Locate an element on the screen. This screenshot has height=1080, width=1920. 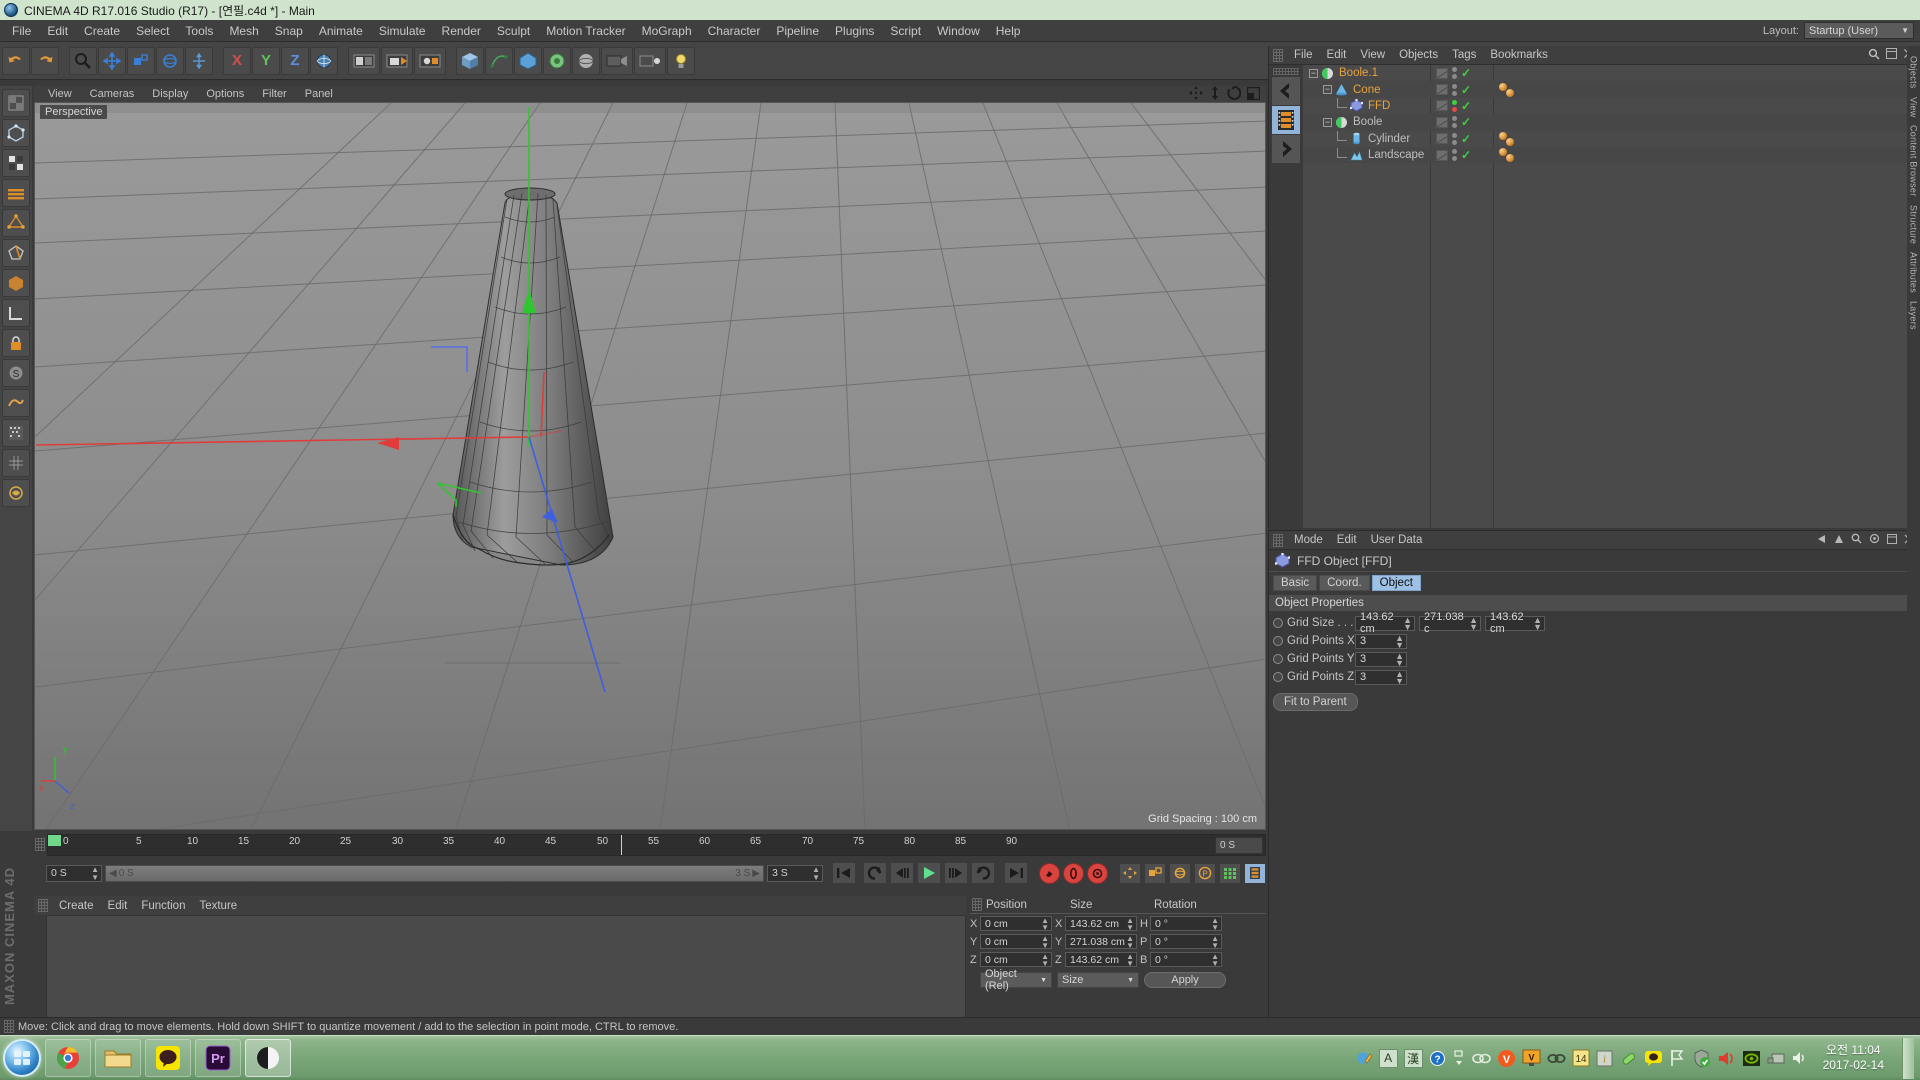
play-forwards-button is located at coordinates (983, 873).